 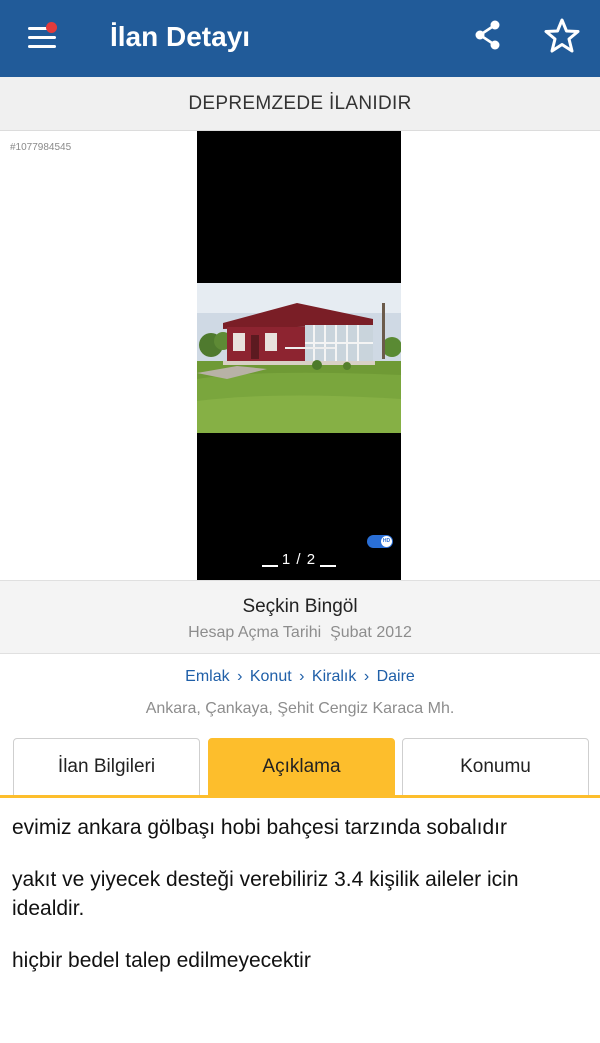 I want to click on page-current: 1, so click(x=286, y=559).